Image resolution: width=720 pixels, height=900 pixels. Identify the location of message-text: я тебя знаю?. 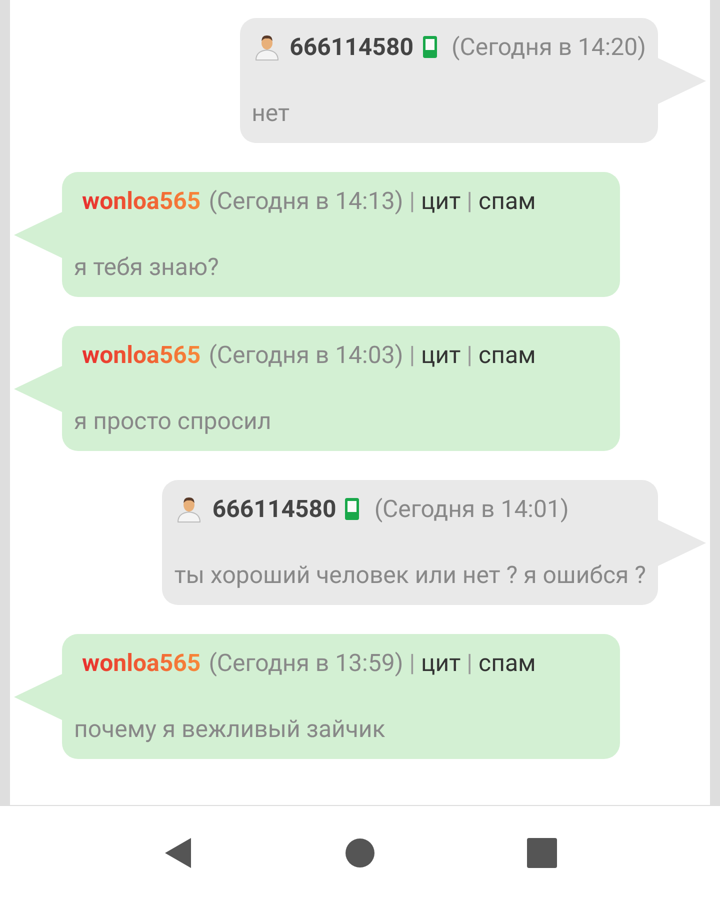
(147, 267).